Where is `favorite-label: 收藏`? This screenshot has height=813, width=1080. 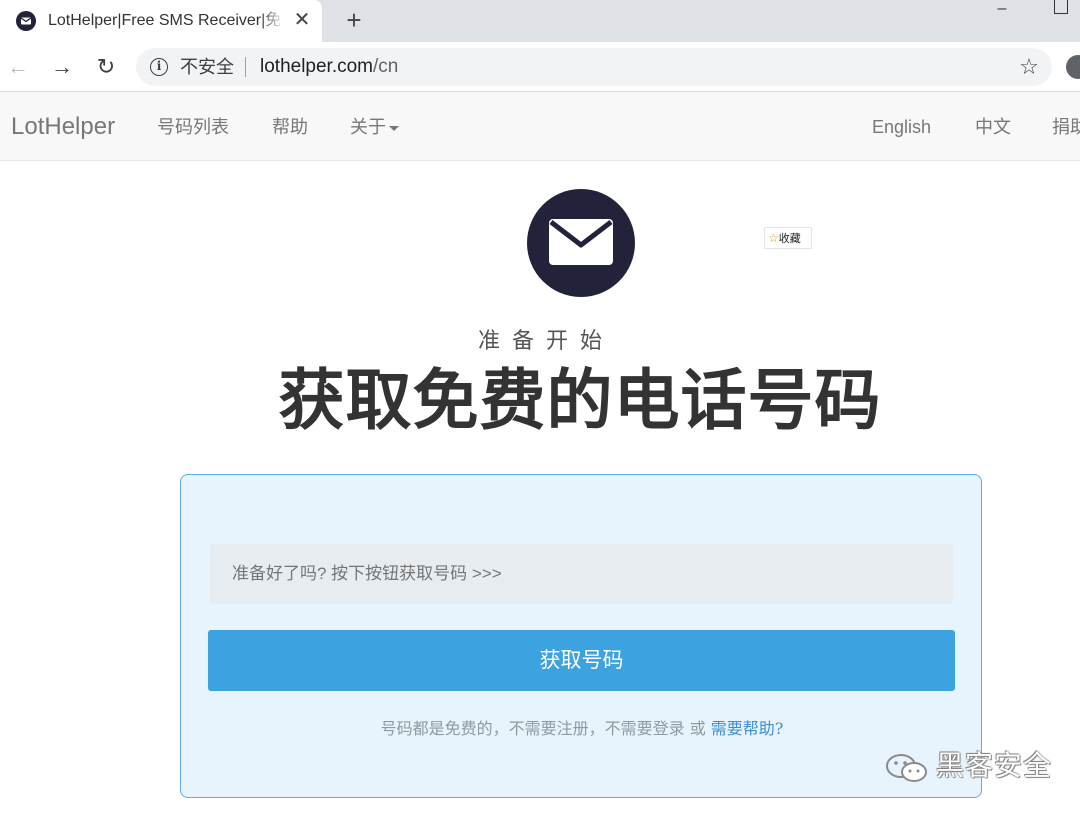
favorite-label: 收藏 is located at coordinates (789, 239).